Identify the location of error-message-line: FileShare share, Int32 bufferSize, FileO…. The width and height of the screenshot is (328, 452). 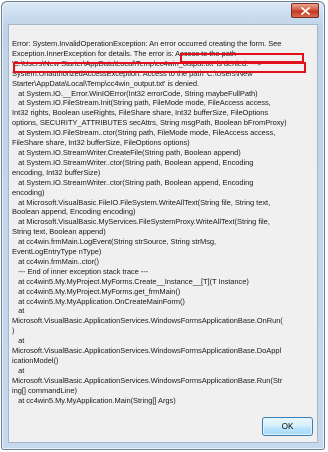
(101, 143).